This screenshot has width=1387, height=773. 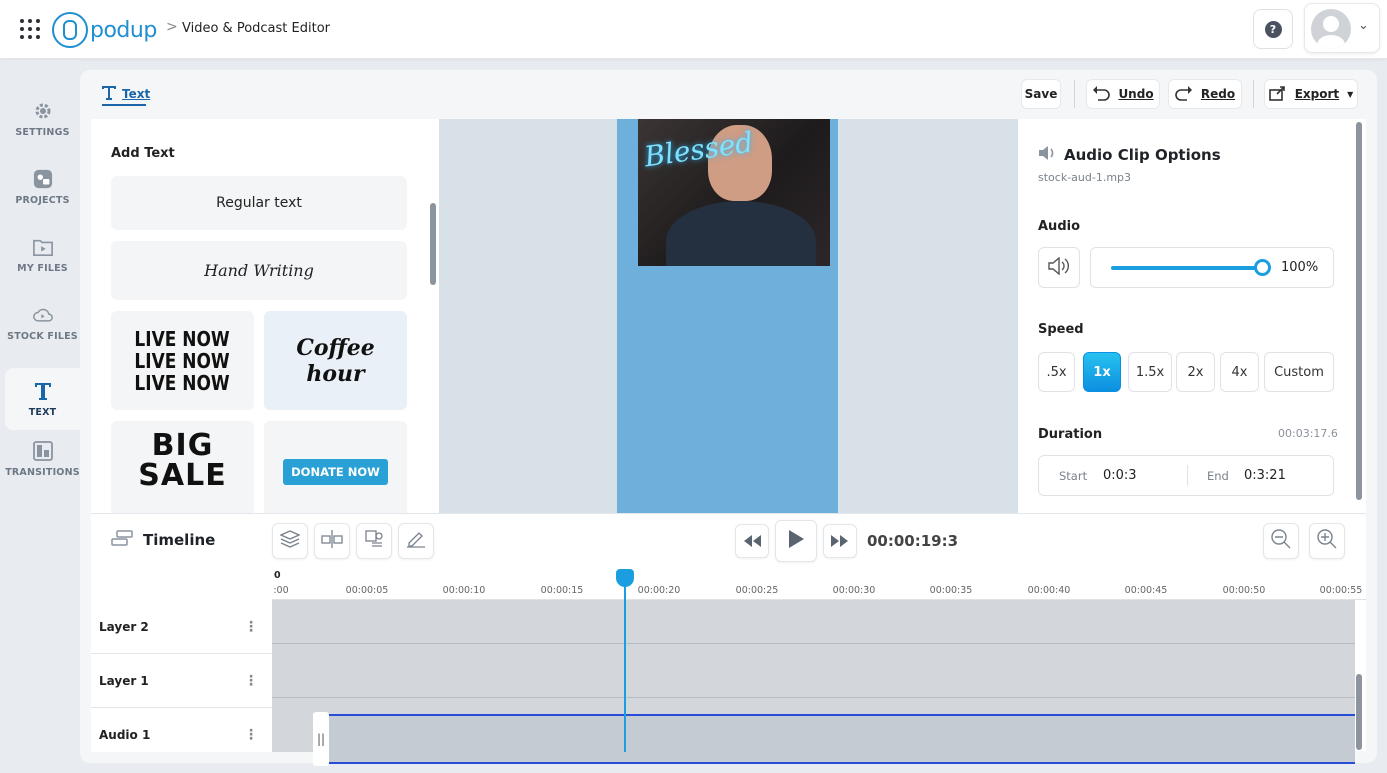 What do you see at coordinates (259, 270) in the screenshot?
I see `handwriting-text-preset: Hand Writing` at bounding box center [259, 270].